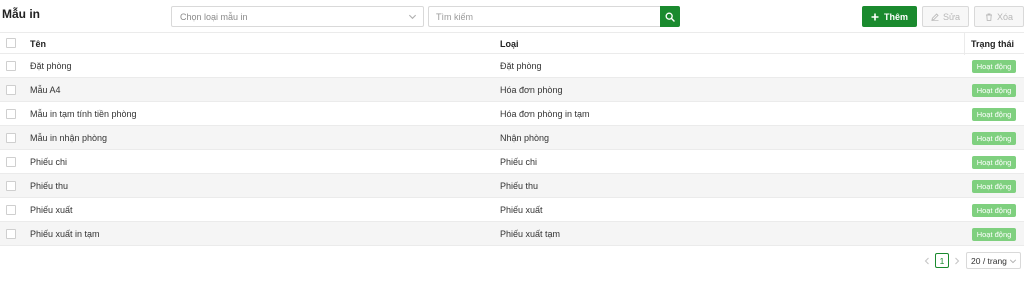 The width and height of the screenshot is (1024, 298). I want to click on add-button: Thêm, so click(889, 16).